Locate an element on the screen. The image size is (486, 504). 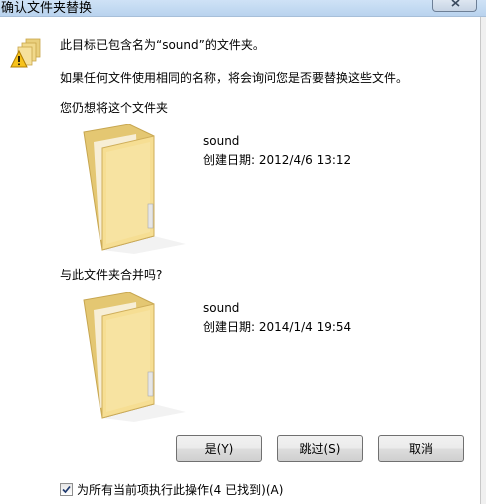
message-line-1: 此目标已包含名为“sound”的文件夹。 is located at coordinates (162, 45).